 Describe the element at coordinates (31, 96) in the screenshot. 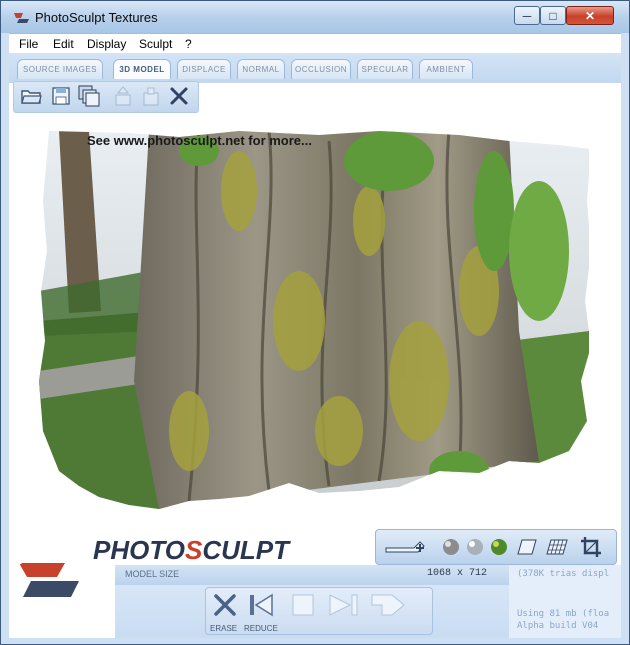

I see `open-folder-icon` at that location.